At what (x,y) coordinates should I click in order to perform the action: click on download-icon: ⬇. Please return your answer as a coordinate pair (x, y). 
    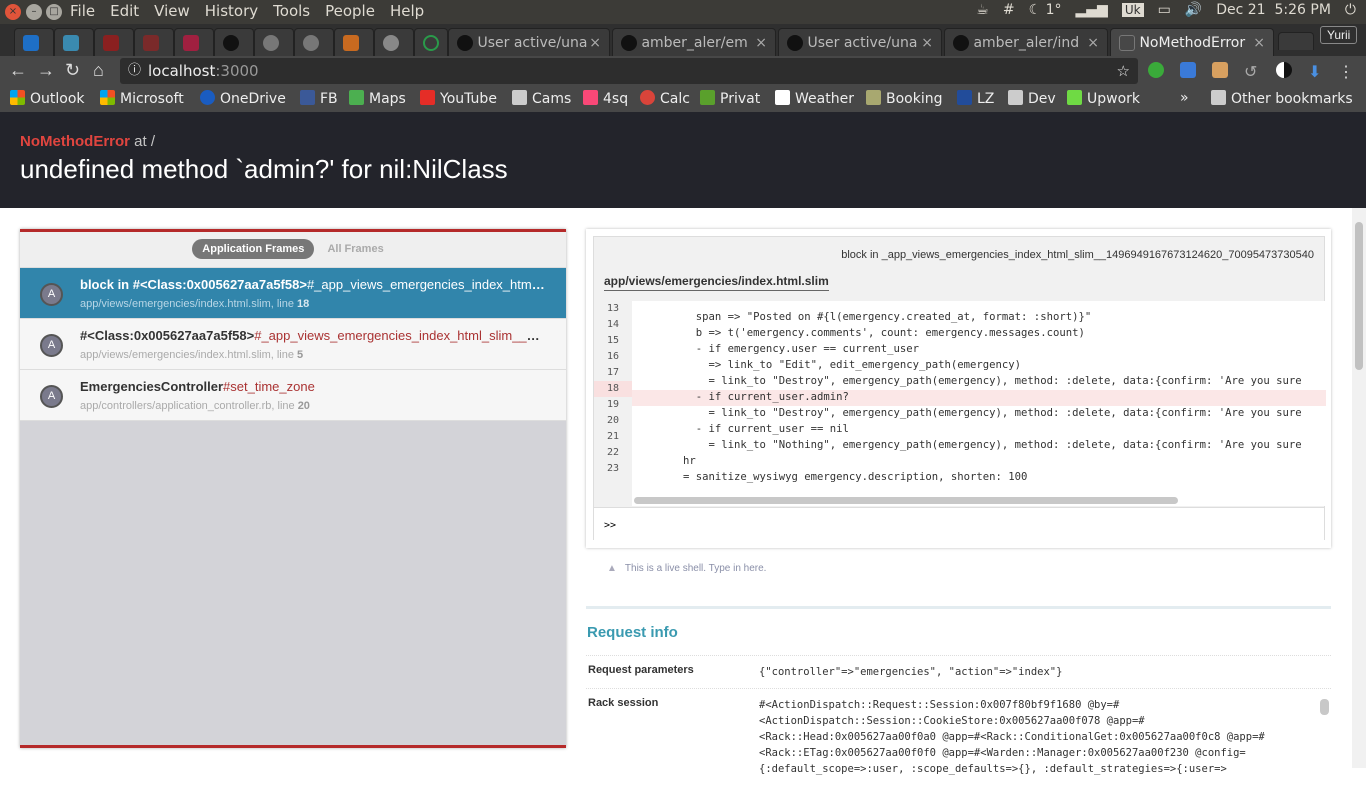
    Looking at the image, I should click on (1316, 71).